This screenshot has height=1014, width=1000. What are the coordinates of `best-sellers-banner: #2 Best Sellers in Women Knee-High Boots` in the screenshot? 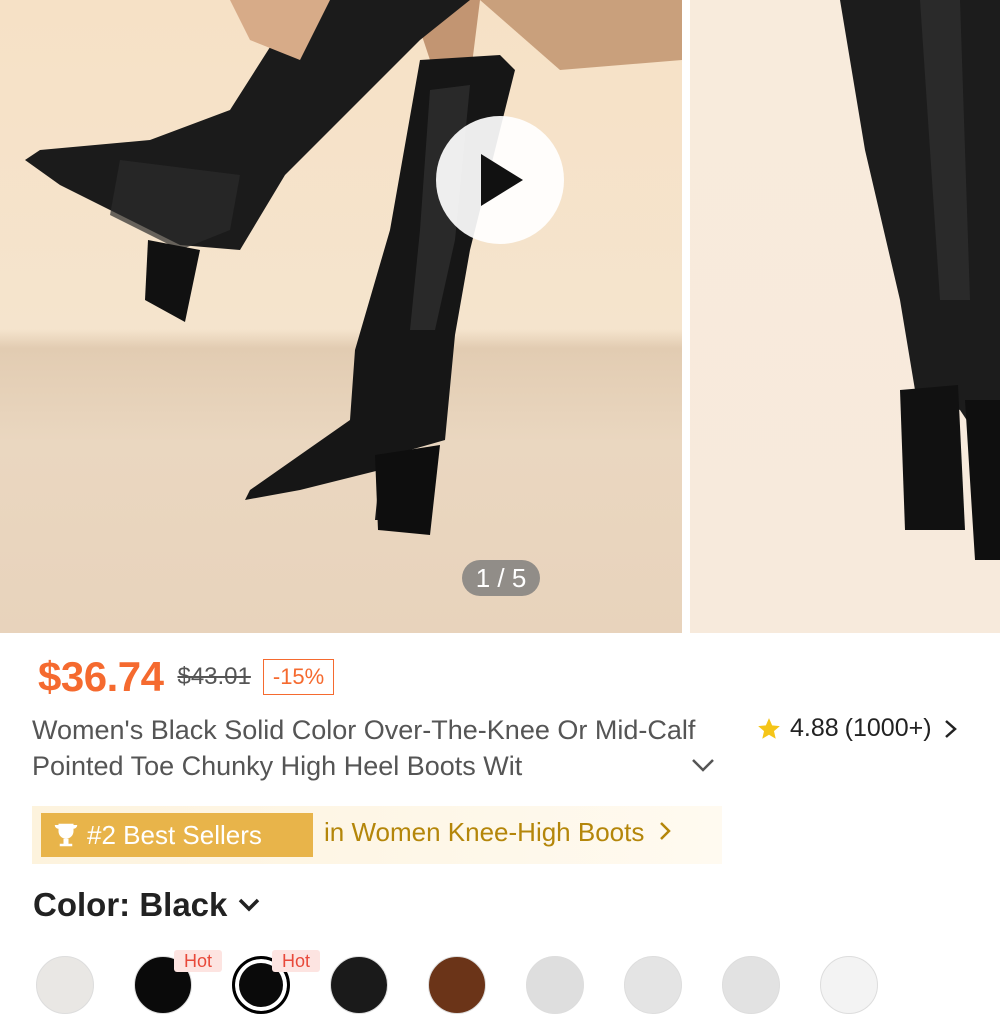 It's located at (377, 835).